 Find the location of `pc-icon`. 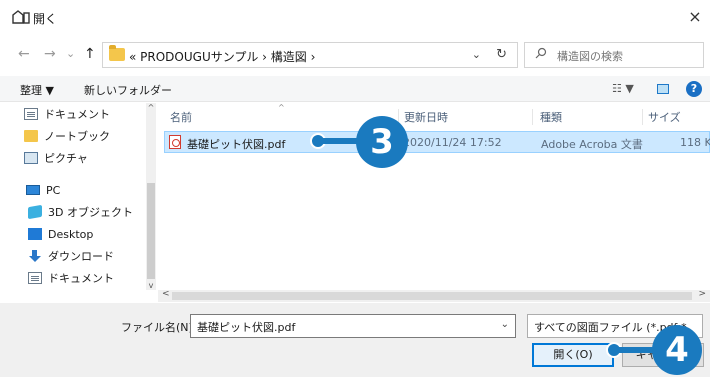

pc-icon is located at coordinates (33, 190).